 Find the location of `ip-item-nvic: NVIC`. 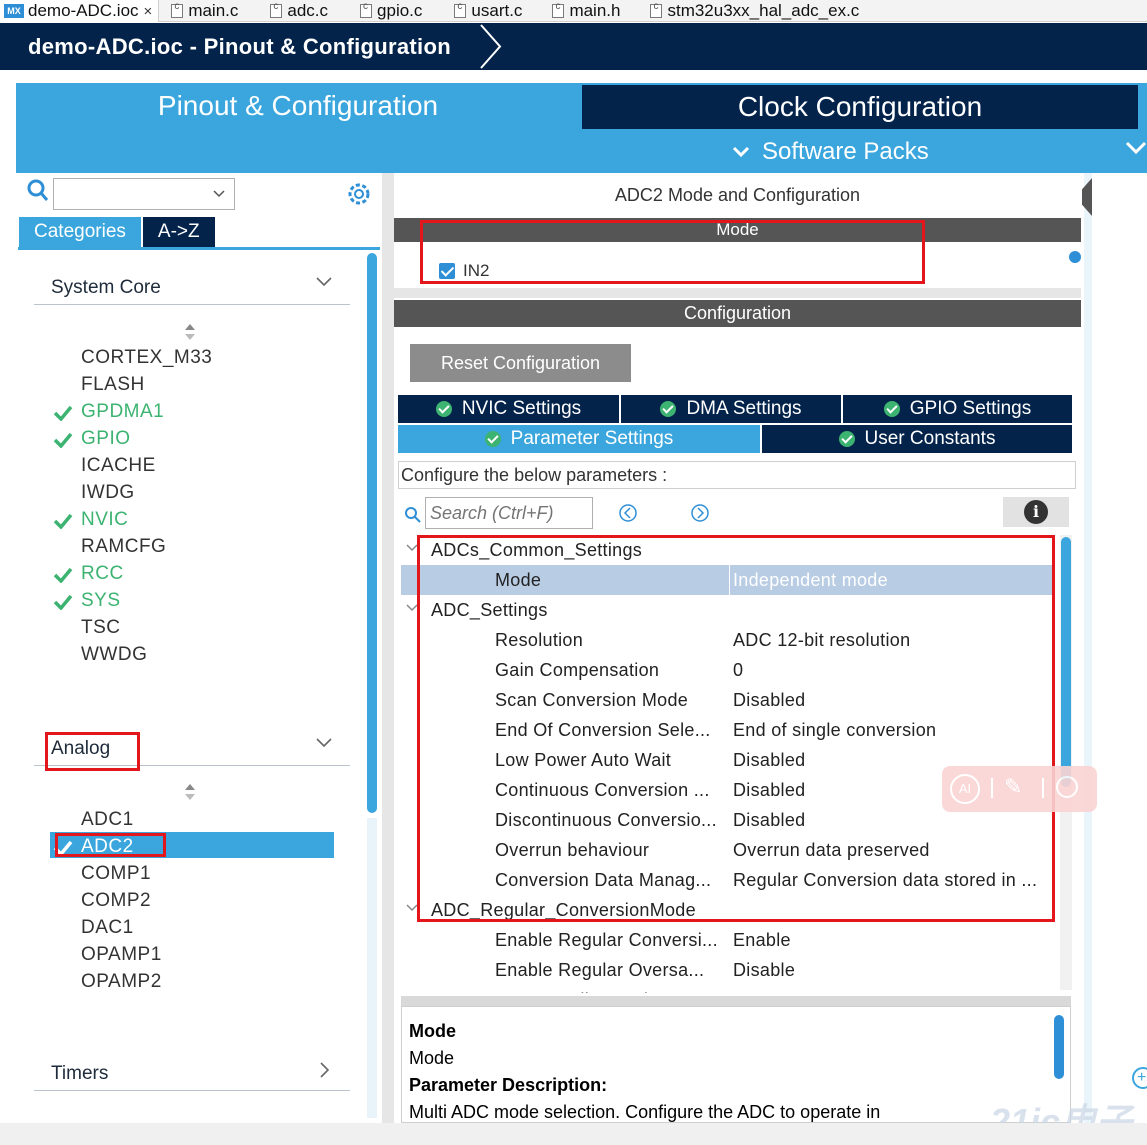

ip-item-nvic: NVIC is located at coordinates (104, 520).